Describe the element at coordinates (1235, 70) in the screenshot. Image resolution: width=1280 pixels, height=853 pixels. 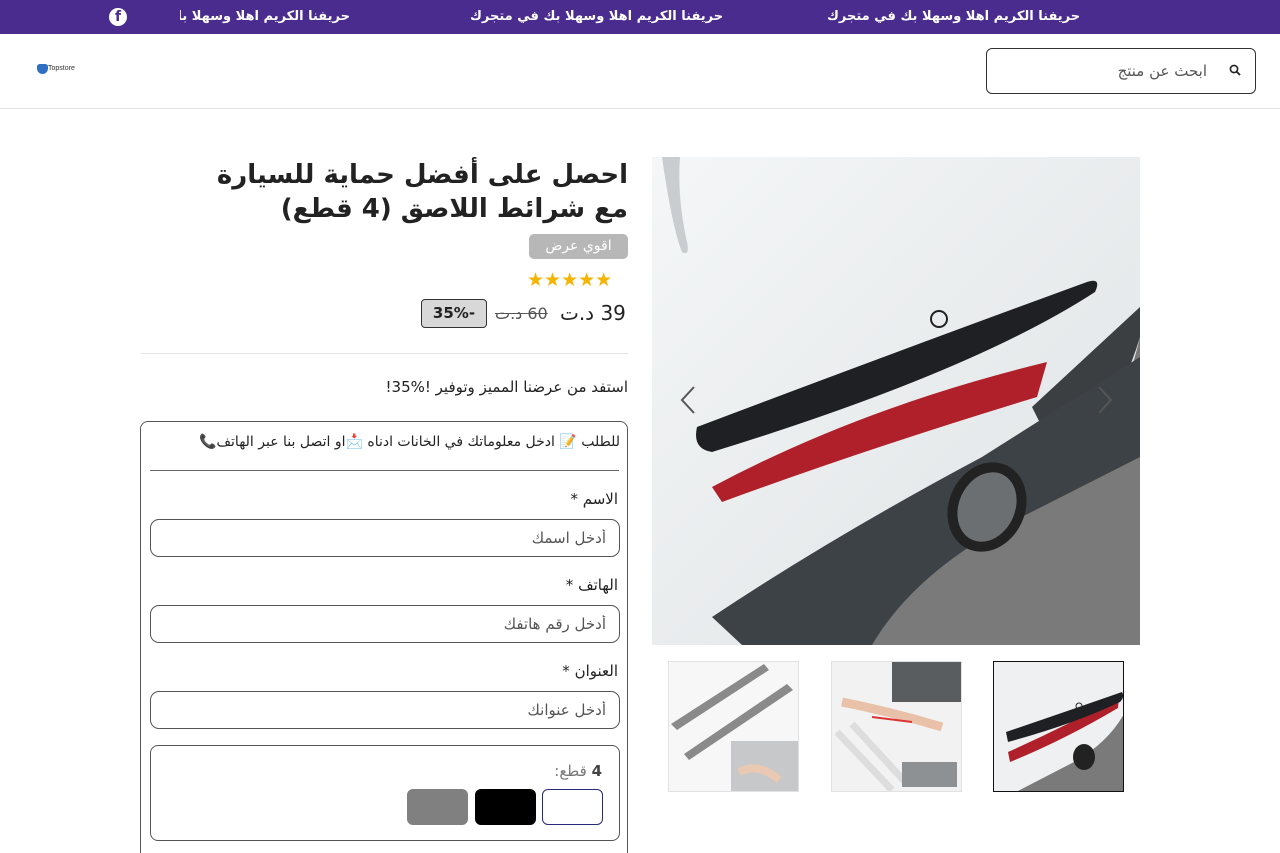
I see `search-icon` at that location.